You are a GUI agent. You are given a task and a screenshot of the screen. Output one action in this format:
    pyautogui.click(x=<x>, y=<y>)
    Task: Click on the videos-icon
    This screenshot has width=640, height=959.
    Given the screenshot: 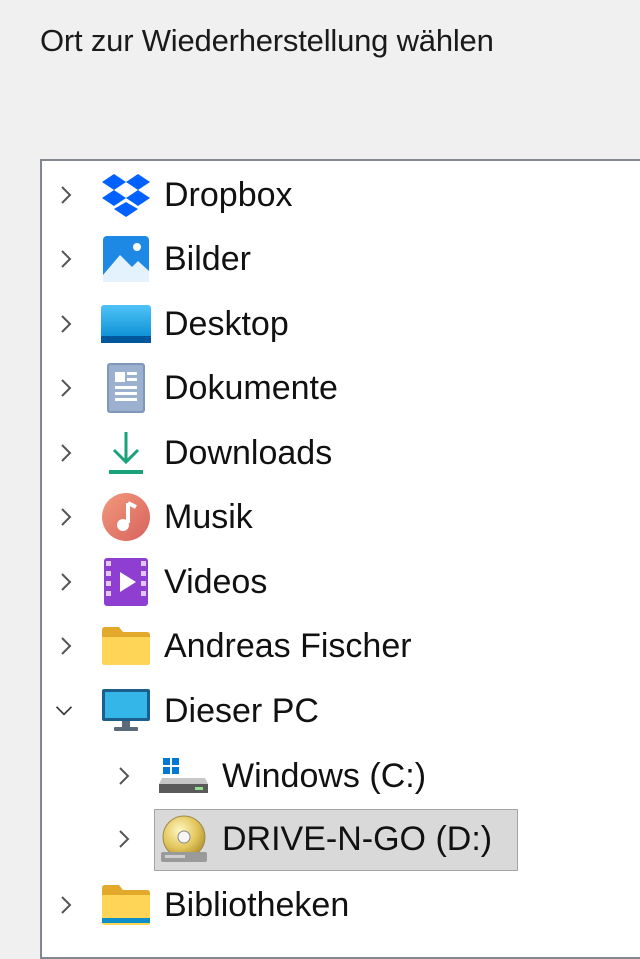 What is the action you would take?
    pyautogui.click(x=126, y=582)
    